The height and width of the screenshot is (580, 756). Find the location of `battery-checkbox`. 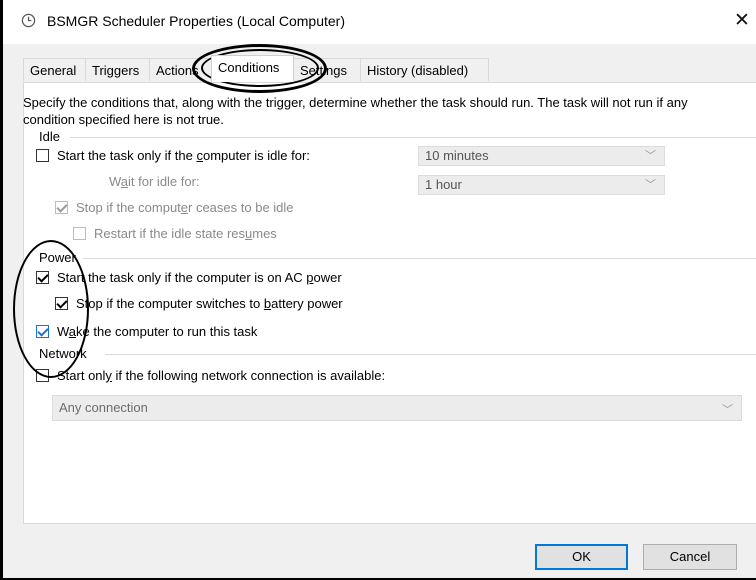

battery-checkbox is located at coordinates (61, 303).